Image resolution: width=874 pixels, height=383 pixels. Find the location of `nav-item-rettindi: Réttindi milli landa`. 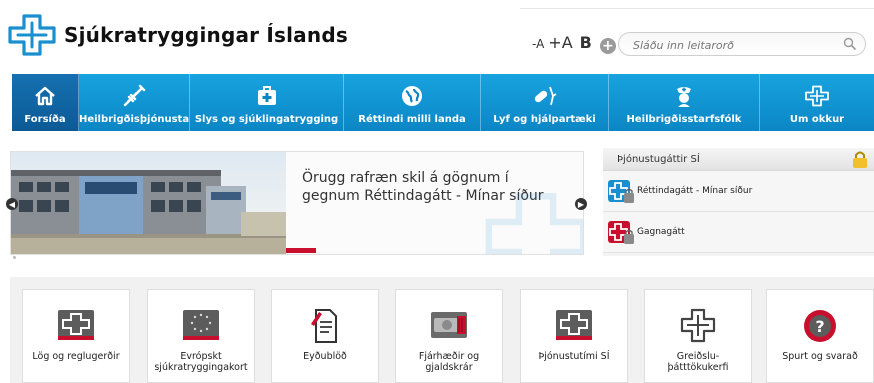

nav-item-rettindi: Réttindi milli landa is located at coordinates (412, 102).